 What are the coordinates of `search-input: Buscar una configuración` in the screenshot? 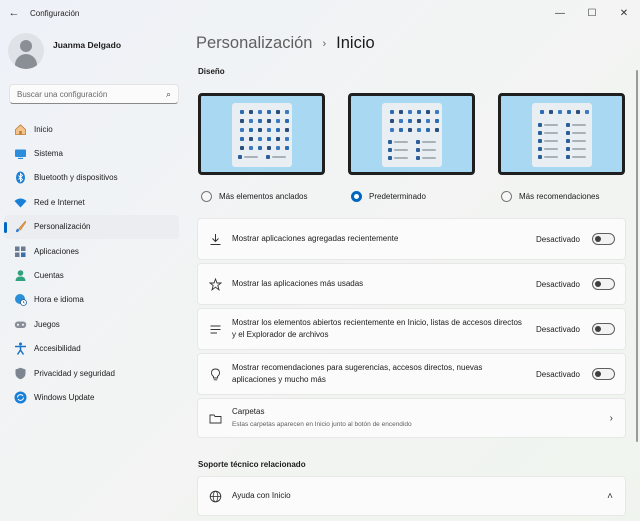 It's located at (91, 94).